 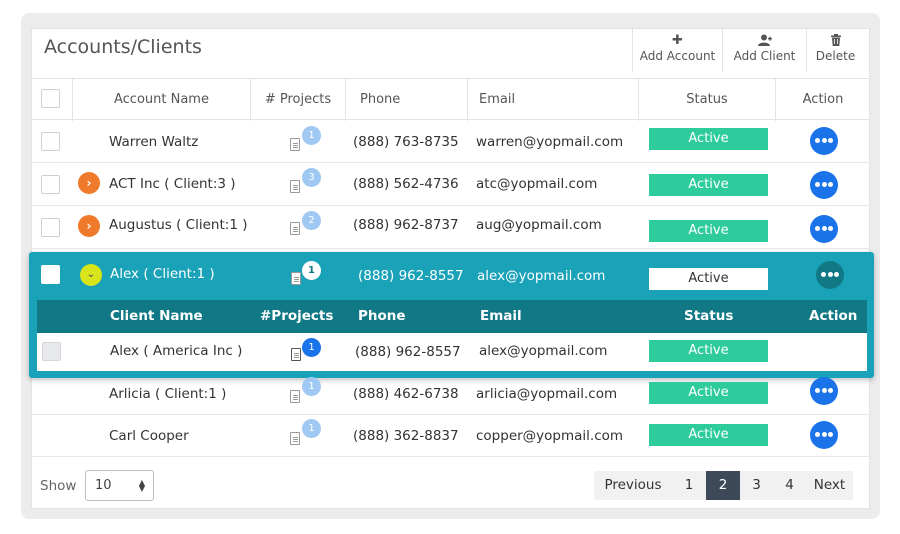 I want to click on email: alex@yopmail.com, so click(x=541, y=276).